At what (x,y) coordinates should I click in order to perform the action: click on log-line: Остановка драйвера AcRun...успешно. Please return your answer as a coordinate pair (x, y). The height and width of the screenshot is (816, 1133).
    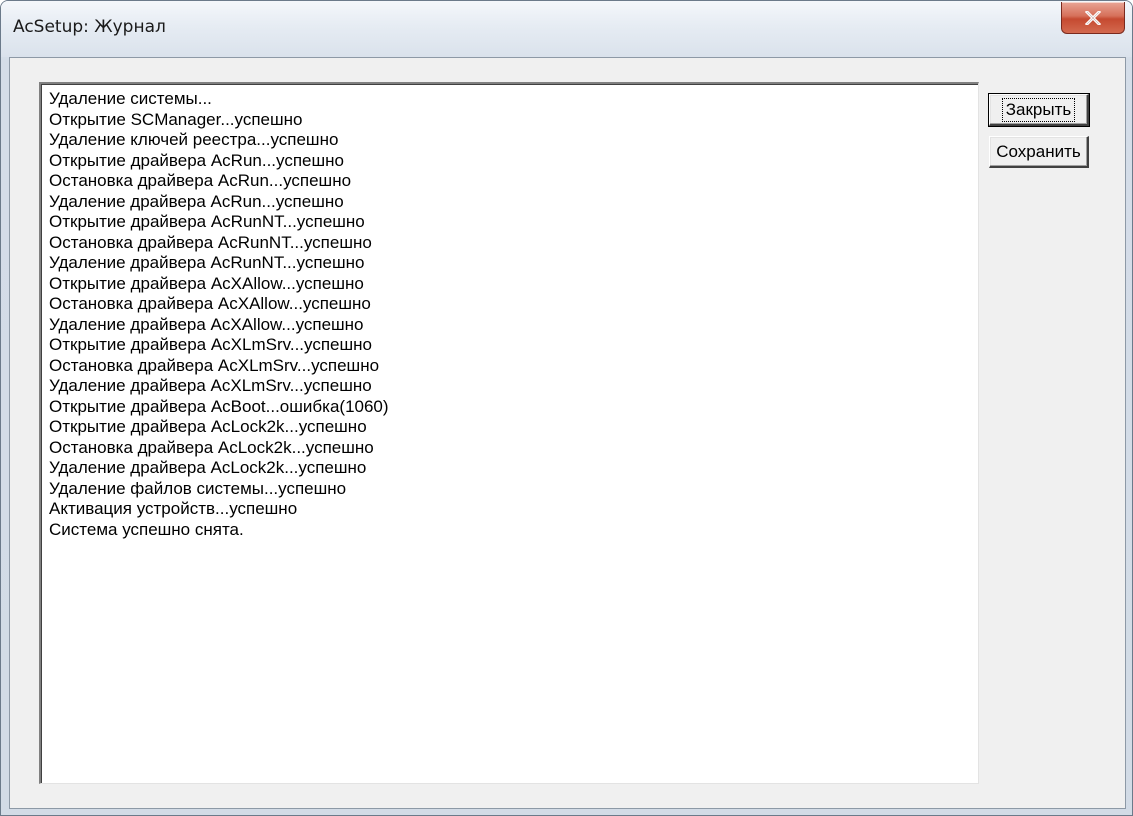
    Looking at the image, I should click on (200, 180).